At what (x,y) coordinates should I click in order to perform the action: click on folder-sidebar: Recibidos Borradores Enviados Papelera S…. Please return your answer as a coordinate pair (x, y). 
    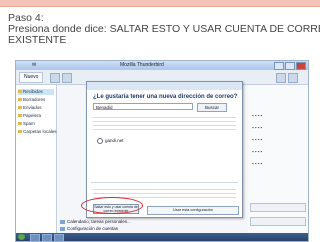
    Looking at the image, I should click on (36, 163).